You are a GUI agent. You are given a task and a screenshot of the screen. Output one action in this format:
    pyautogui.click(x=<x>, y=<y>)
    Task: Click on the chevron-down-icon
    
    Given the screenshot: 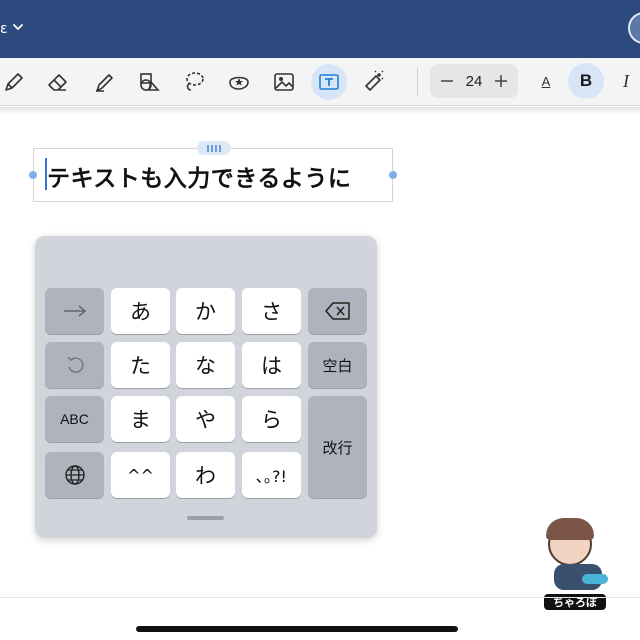 What is the action you would take?
    pyautogui.click(x=18, y=29)
    